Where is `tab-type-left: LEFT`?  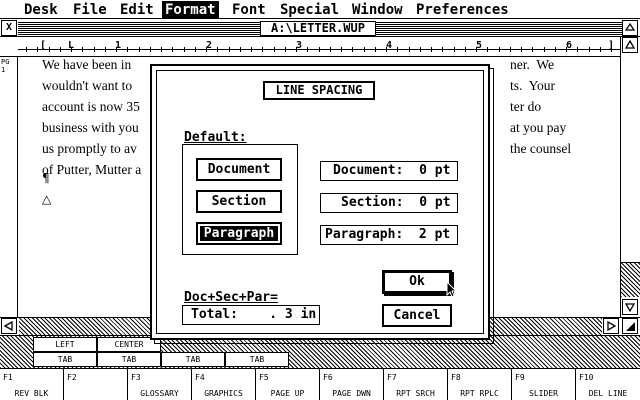
tab-type-left: LEFT is located at coordinates (65, 344).